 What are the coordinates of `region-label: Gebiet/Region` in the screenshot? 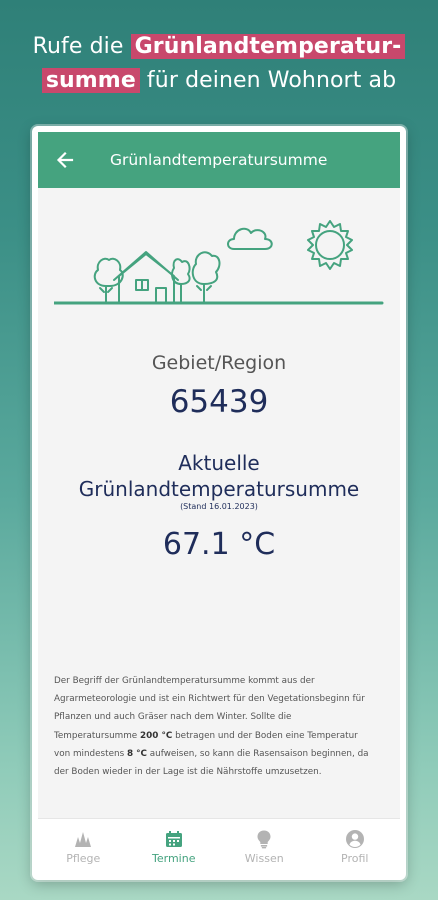 It's located at (219, 363).